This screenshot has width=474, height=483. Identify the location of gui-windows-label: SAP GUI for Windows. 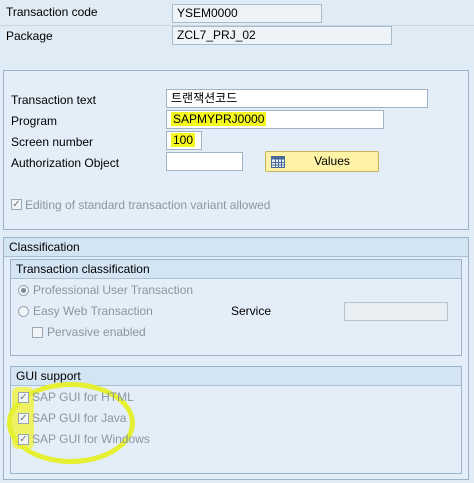
(91, 439).